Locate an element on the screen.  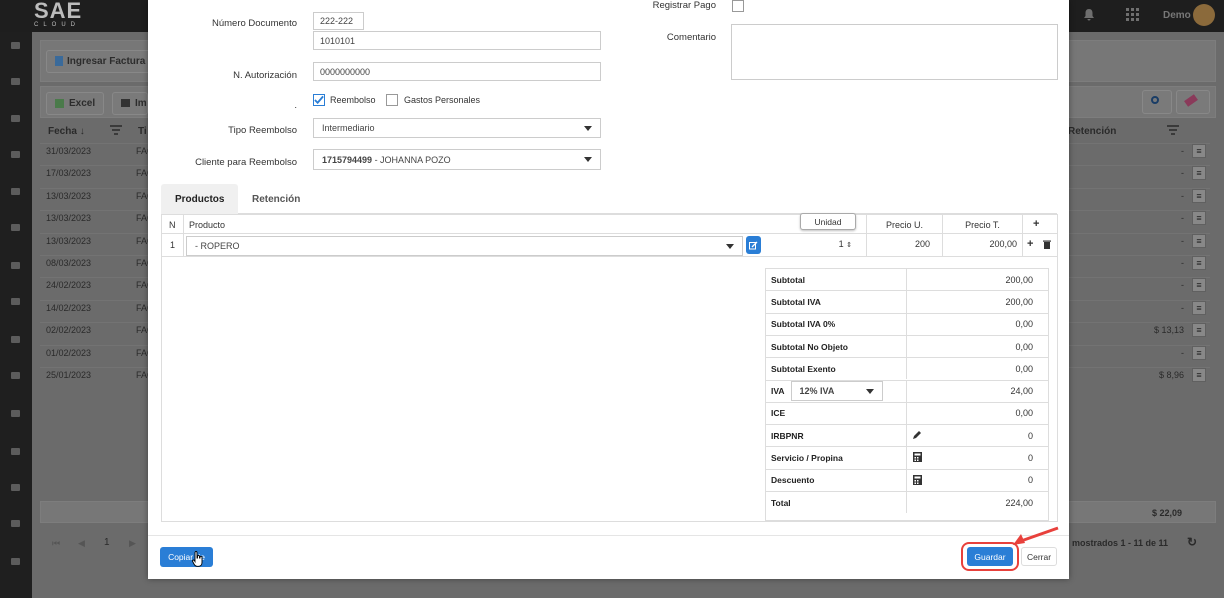
totals-row: Subtotal 200,00 is located at coordinates (907, 279).